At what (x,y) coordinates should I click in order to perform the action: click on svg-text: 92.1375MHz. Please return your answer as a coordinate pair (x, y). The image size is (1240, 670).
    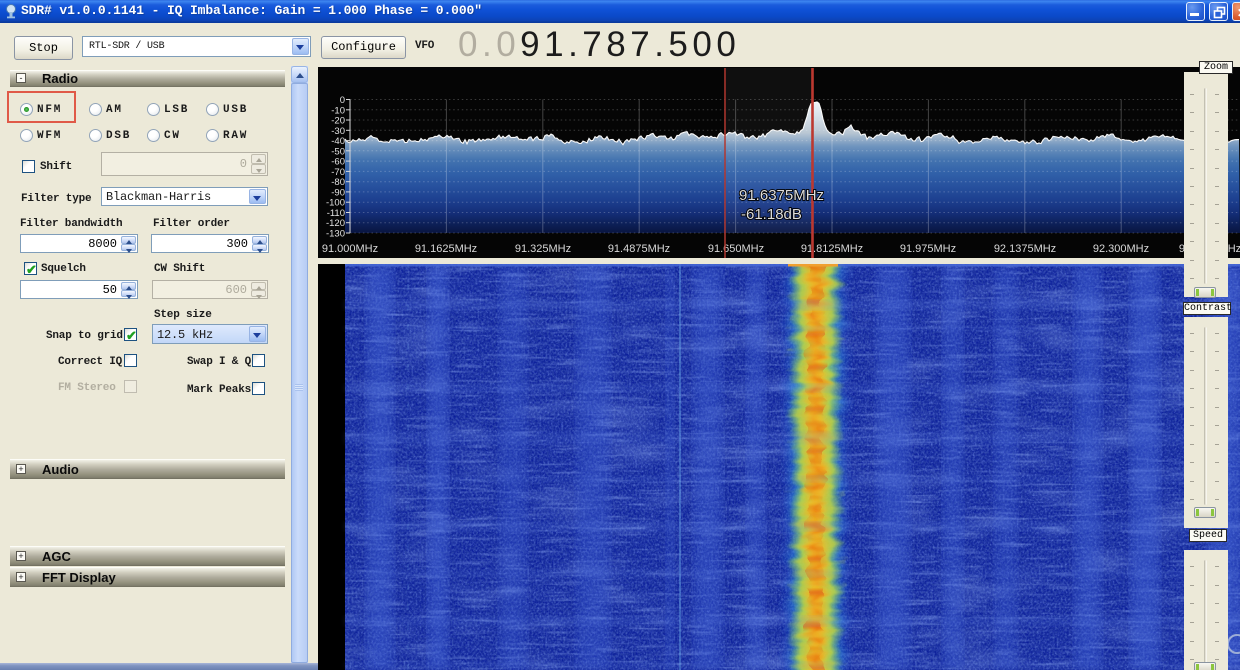
    Looking at the image, I should click on (1025, 249).